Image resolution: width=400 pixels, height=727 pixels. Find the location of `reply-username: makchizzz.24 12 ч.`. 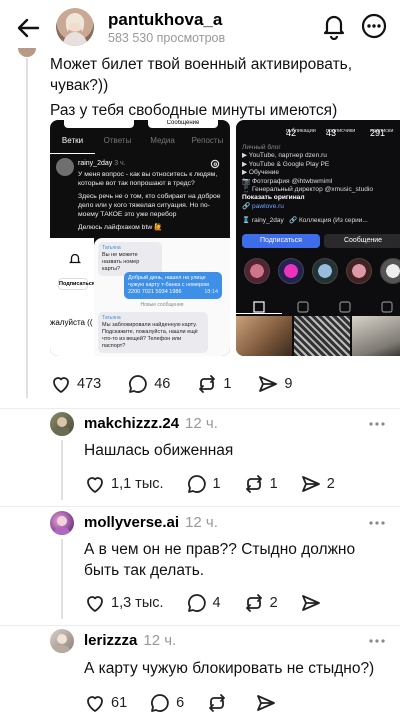

reply-username: makchizzz.24 12 ч. is located at coordinates (151, 423).